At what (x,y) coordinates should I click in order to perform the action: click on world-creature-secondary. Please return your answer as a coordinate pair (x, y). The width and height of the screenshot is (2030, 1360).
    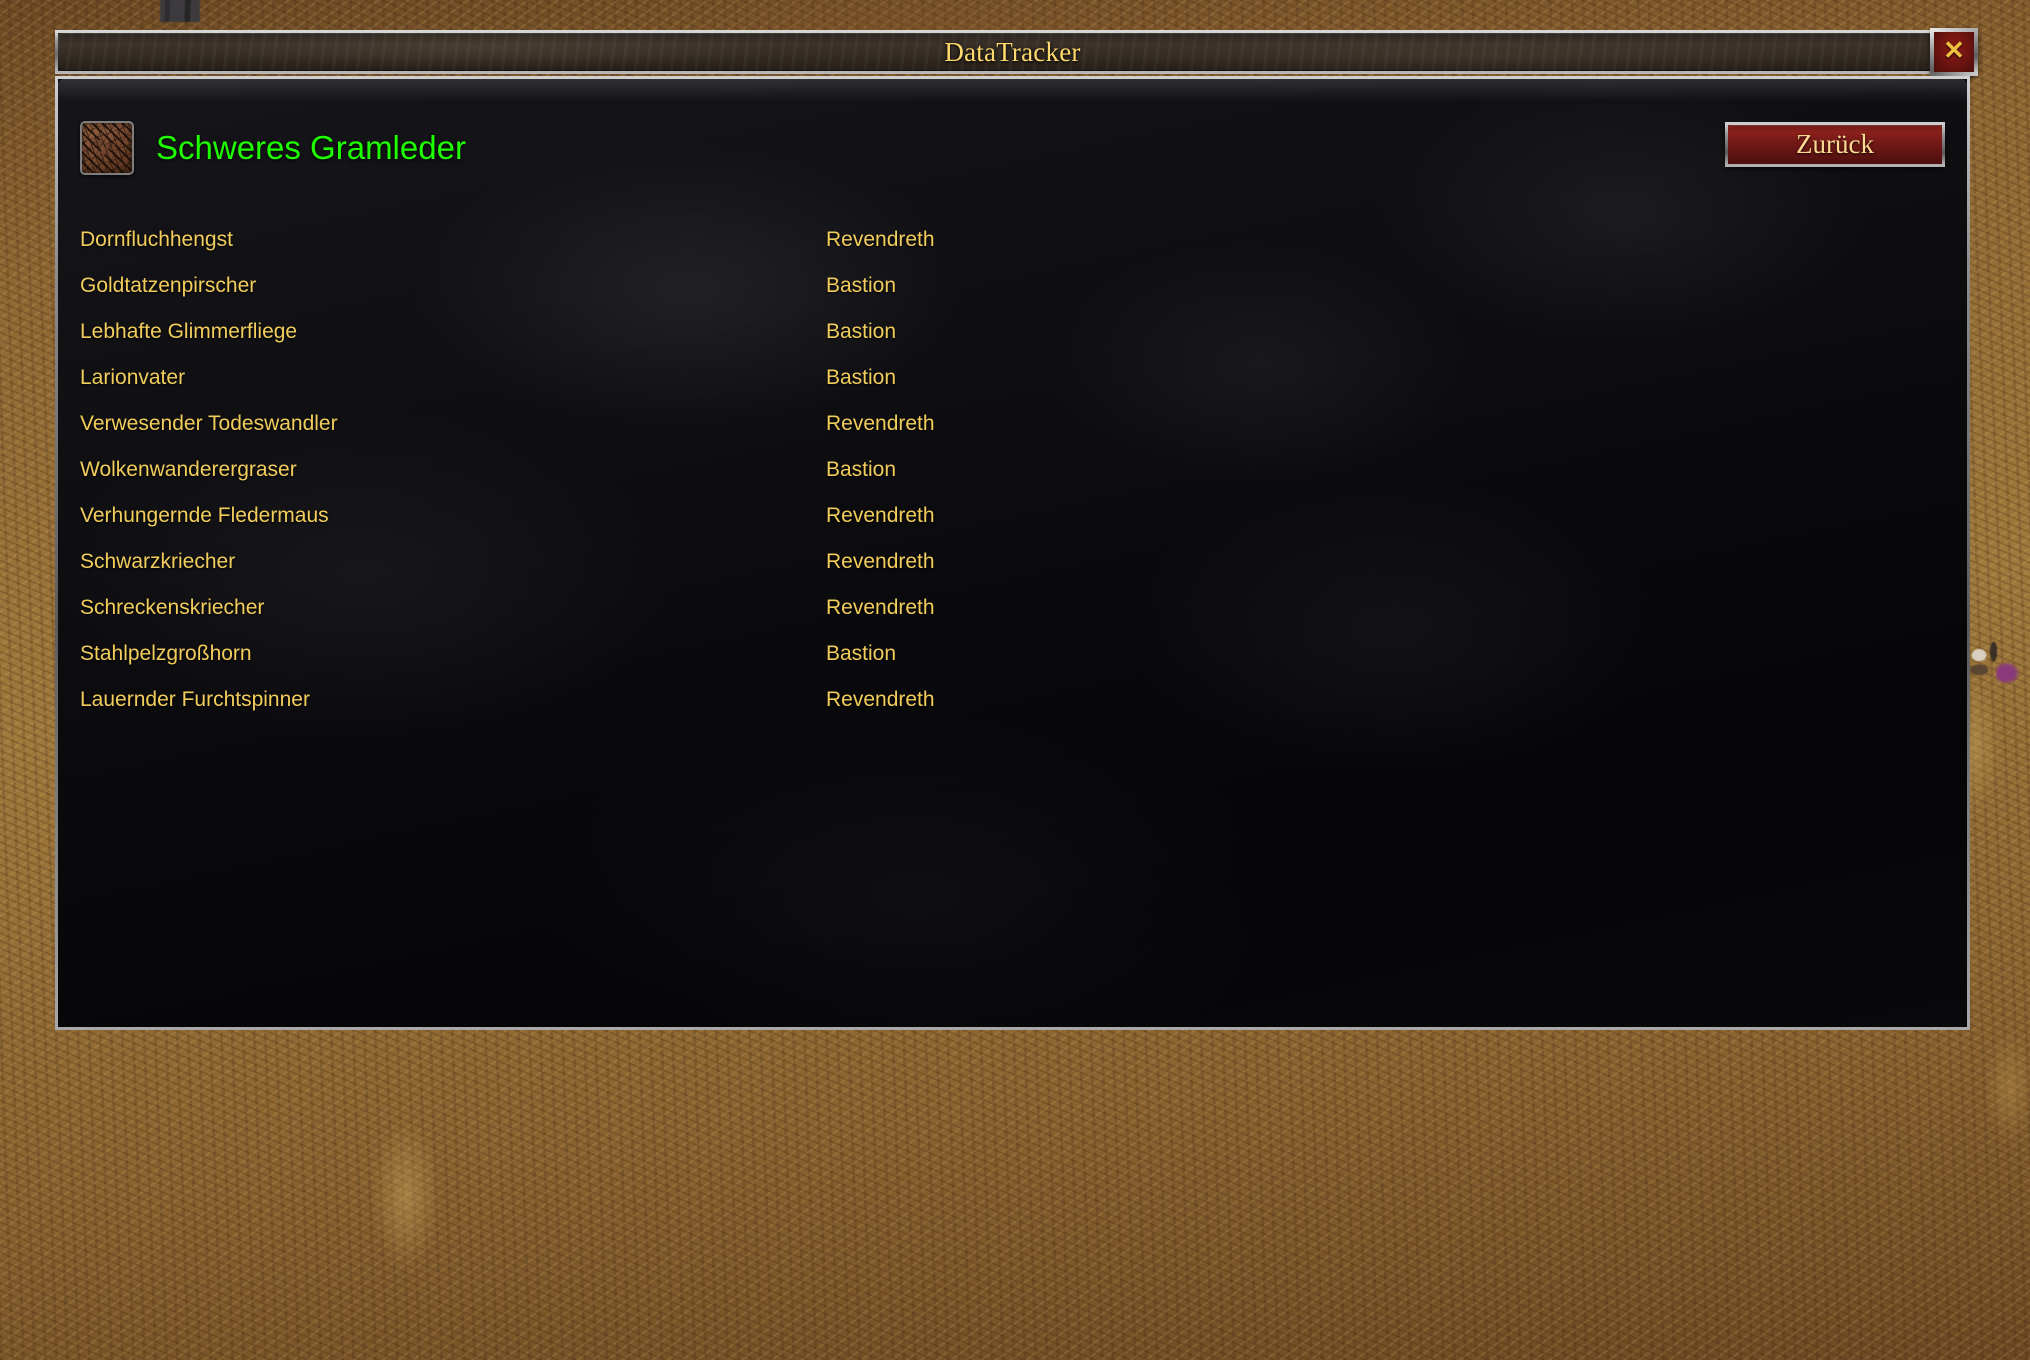
    Looking at the image, I should click on (2009, 673).